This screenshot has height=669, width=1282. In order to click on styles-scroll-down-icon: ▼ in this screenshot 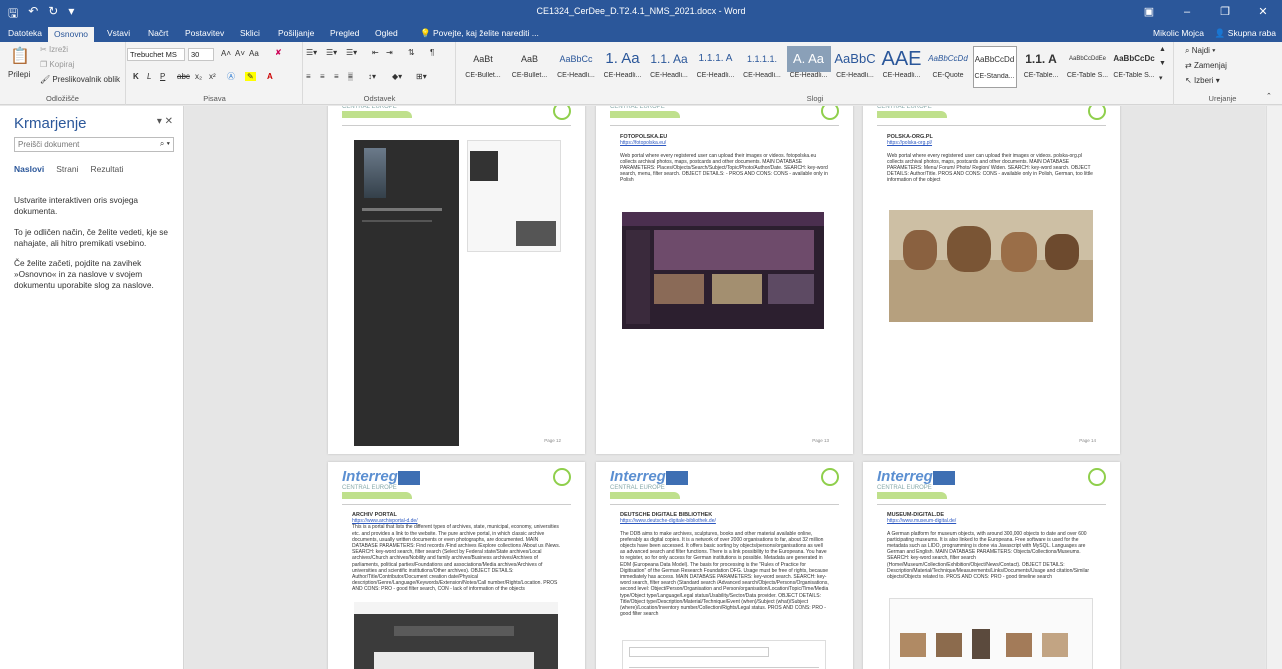, I will do `click(1162, 63)`.